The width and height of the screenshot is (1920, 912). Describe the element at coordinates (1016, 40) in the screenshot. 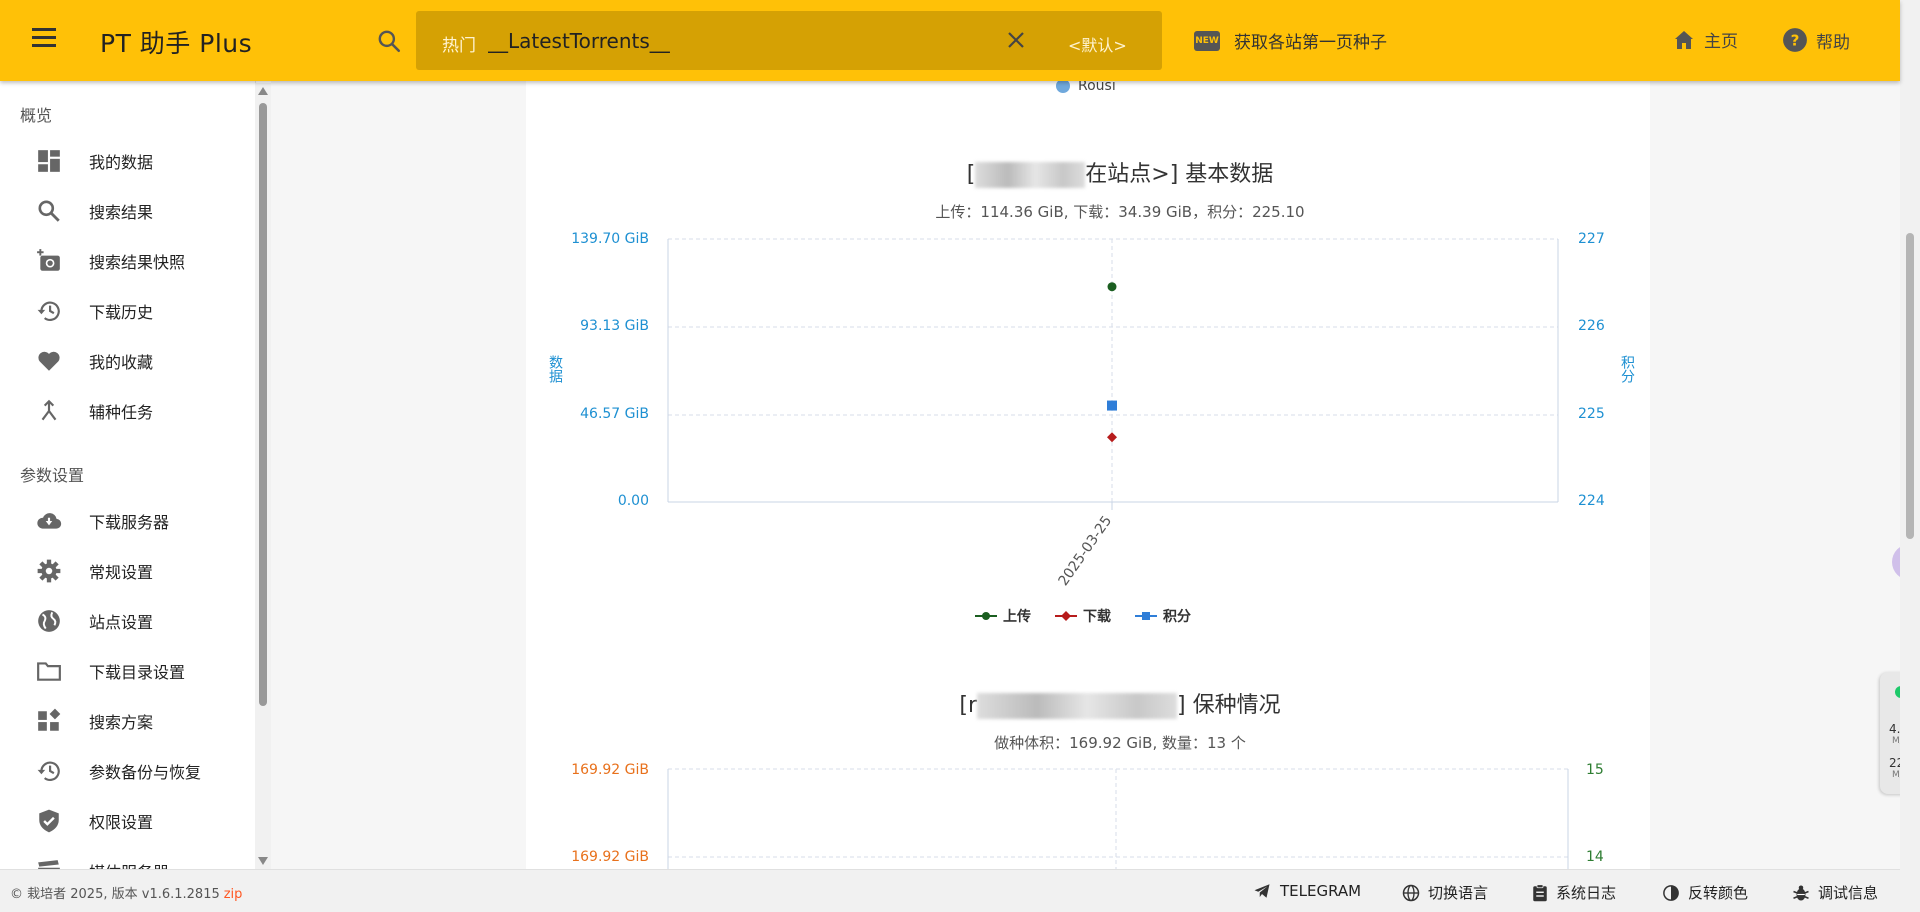

I see `close-icon` at that location.